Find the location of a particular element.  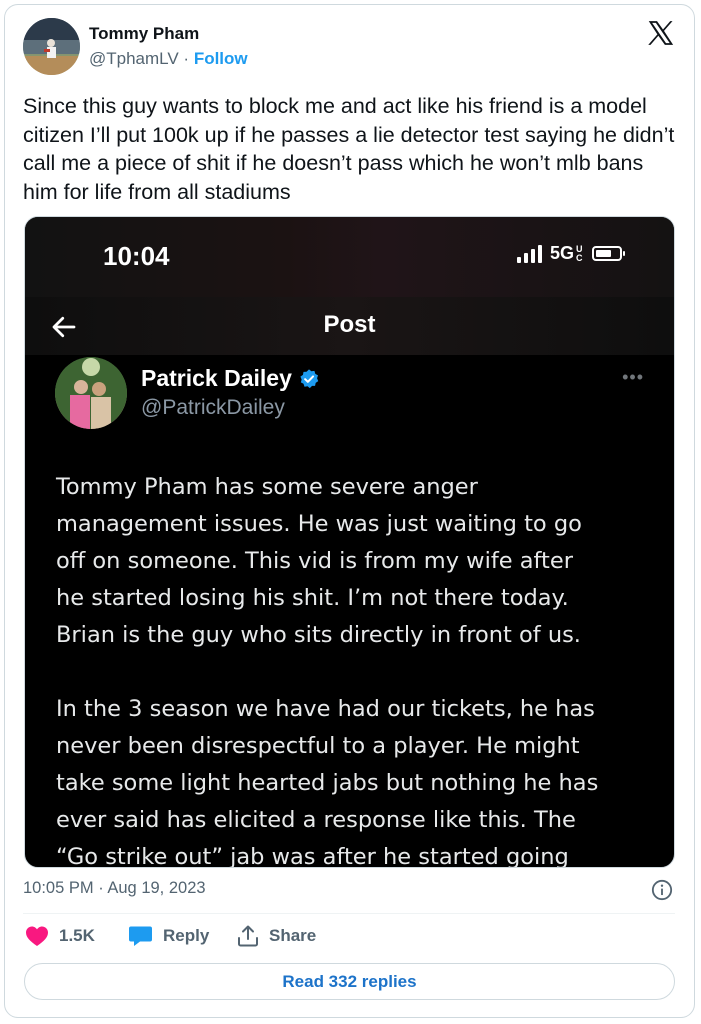

reply-button: Reply is located at coordinates (168, 936).